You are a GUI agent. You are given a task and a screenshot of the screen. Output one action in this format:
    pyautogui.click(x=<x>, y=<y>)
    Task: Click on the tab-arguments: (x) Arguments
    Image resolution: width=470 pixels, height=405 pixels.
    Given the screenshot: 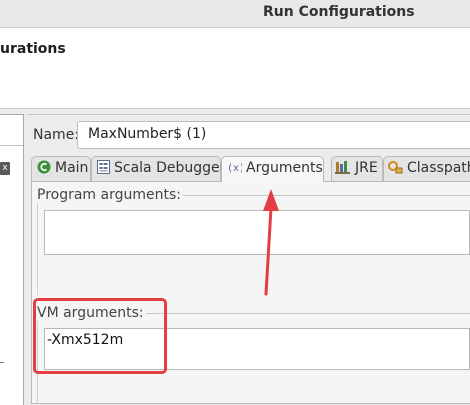 What is the action you would take?
    pyautogui.click(x=272, y=169)
    